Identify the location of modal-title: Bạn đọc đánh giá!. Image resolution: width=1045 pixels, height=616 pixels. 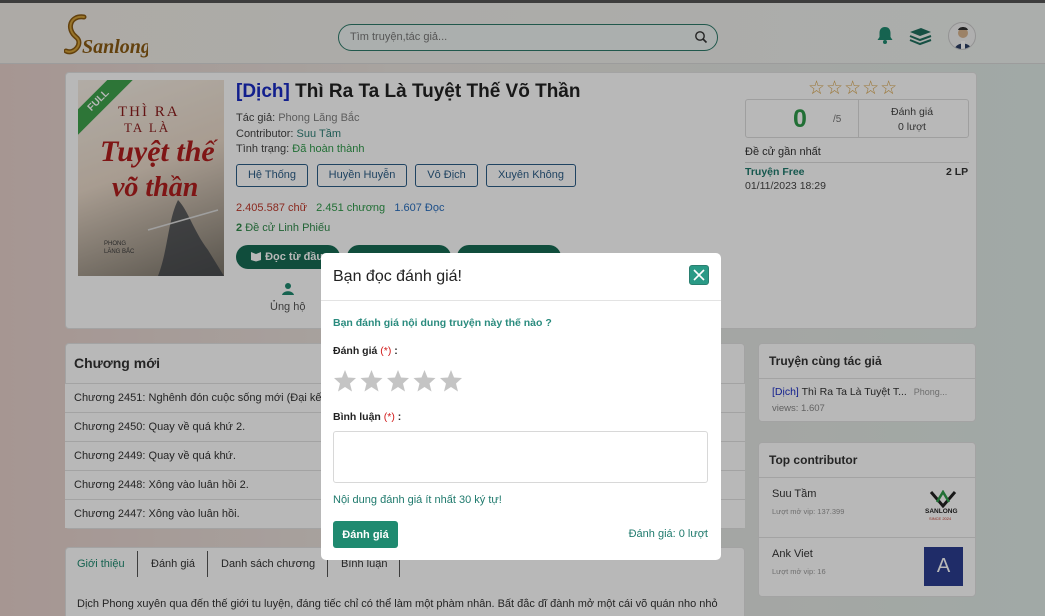
(397, 276).